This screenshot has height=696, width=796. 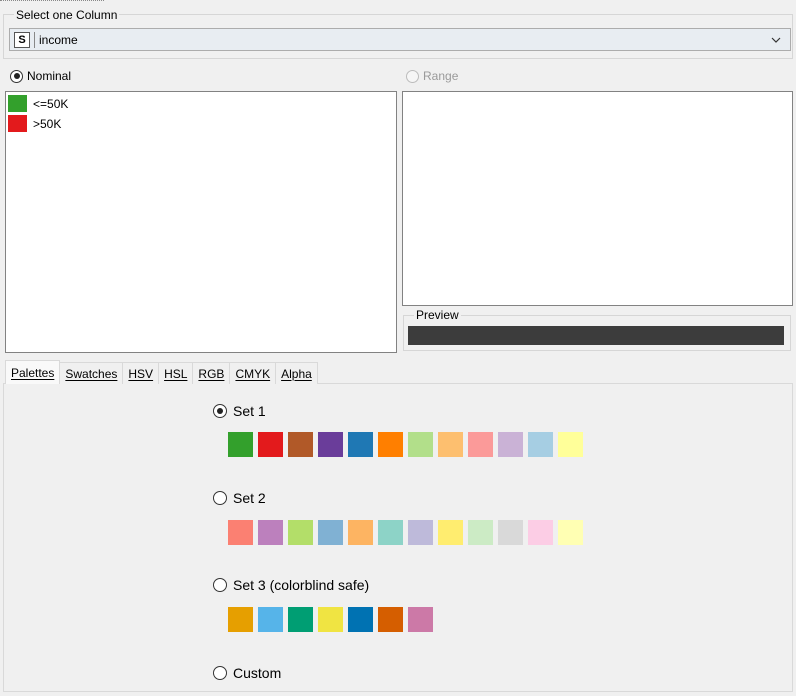 What do you see at coordinates (52, 0) in the screenshot?
I see `window-top-border` at bounding box center [52, 0].